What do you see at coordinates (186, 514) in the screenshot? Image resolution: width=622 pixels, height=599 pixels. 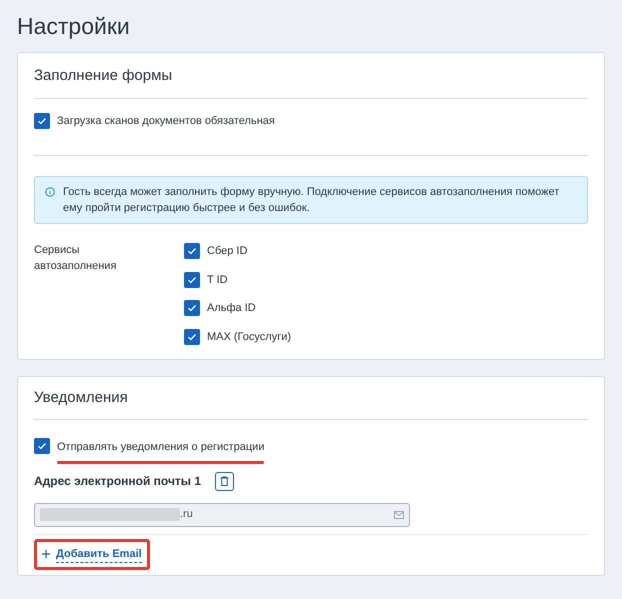 I see `field-value: .ru` at bounding box center [186, 514].